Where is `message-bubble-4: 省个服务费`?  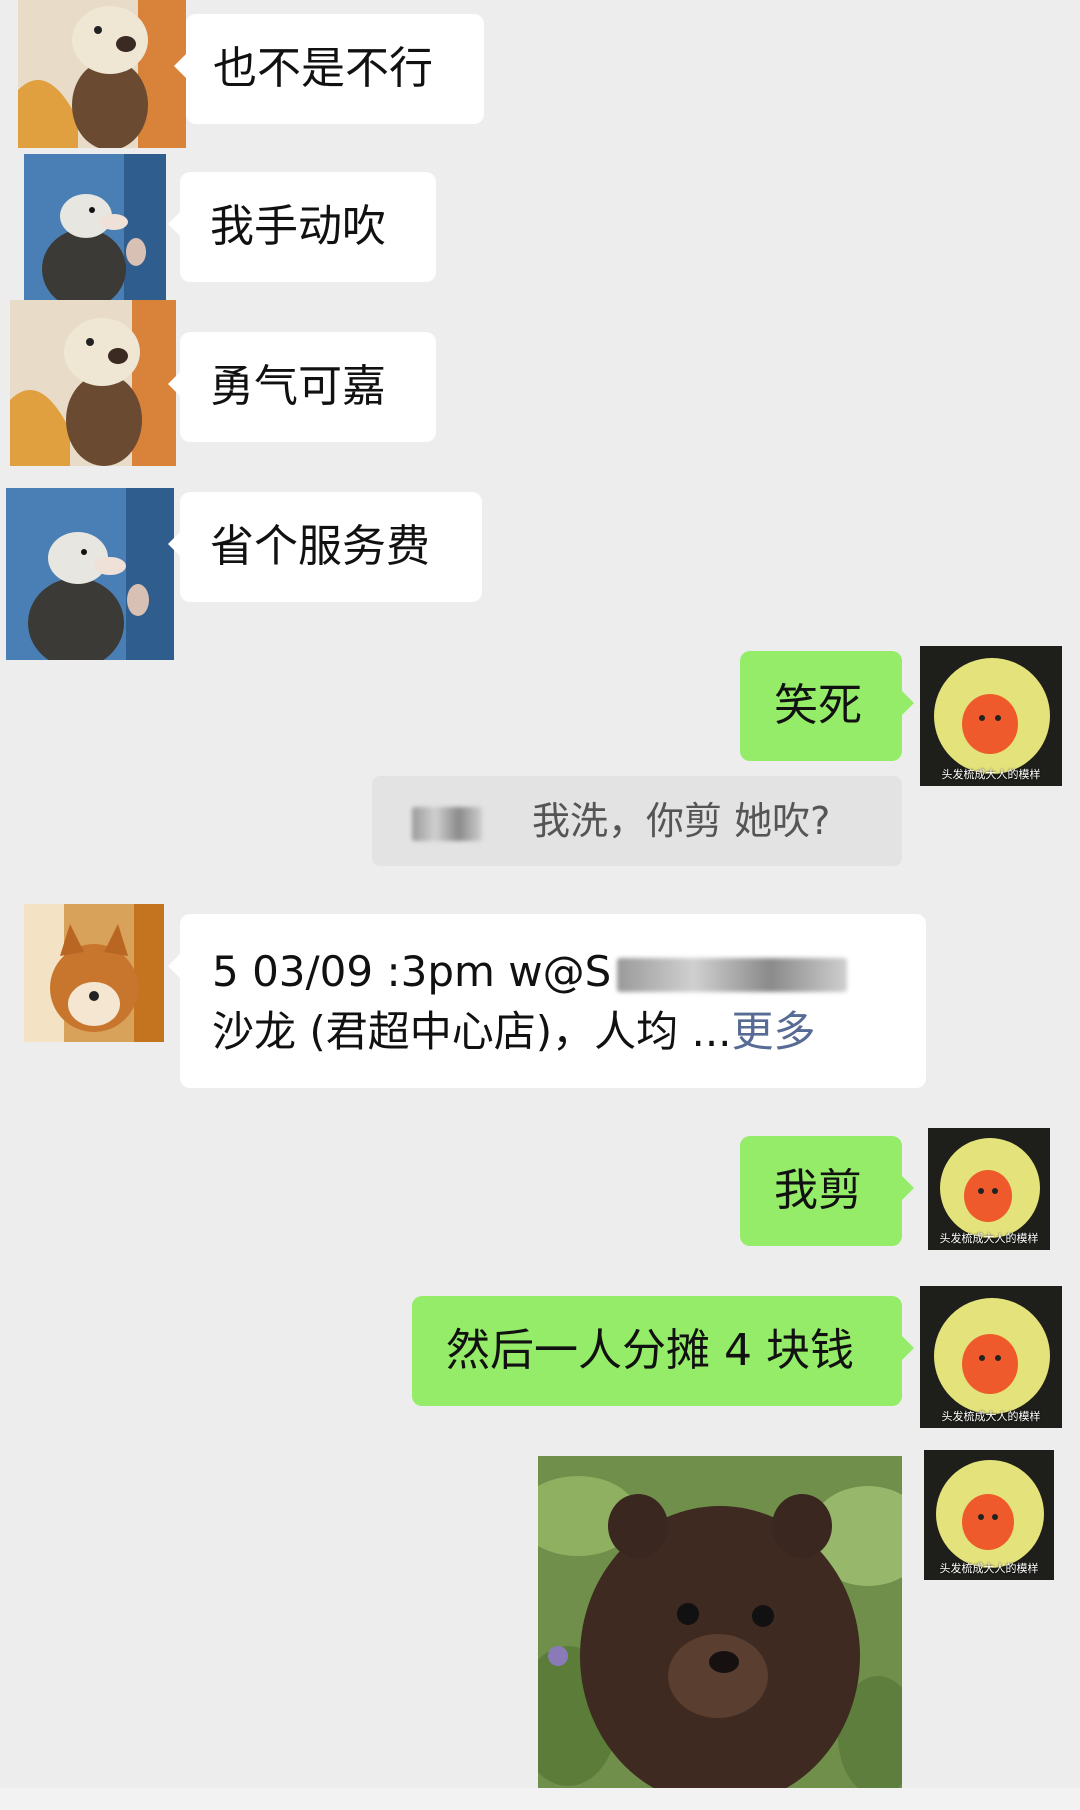 message-bubble-4: 省个服务费 is located at coordinates (325, 547).